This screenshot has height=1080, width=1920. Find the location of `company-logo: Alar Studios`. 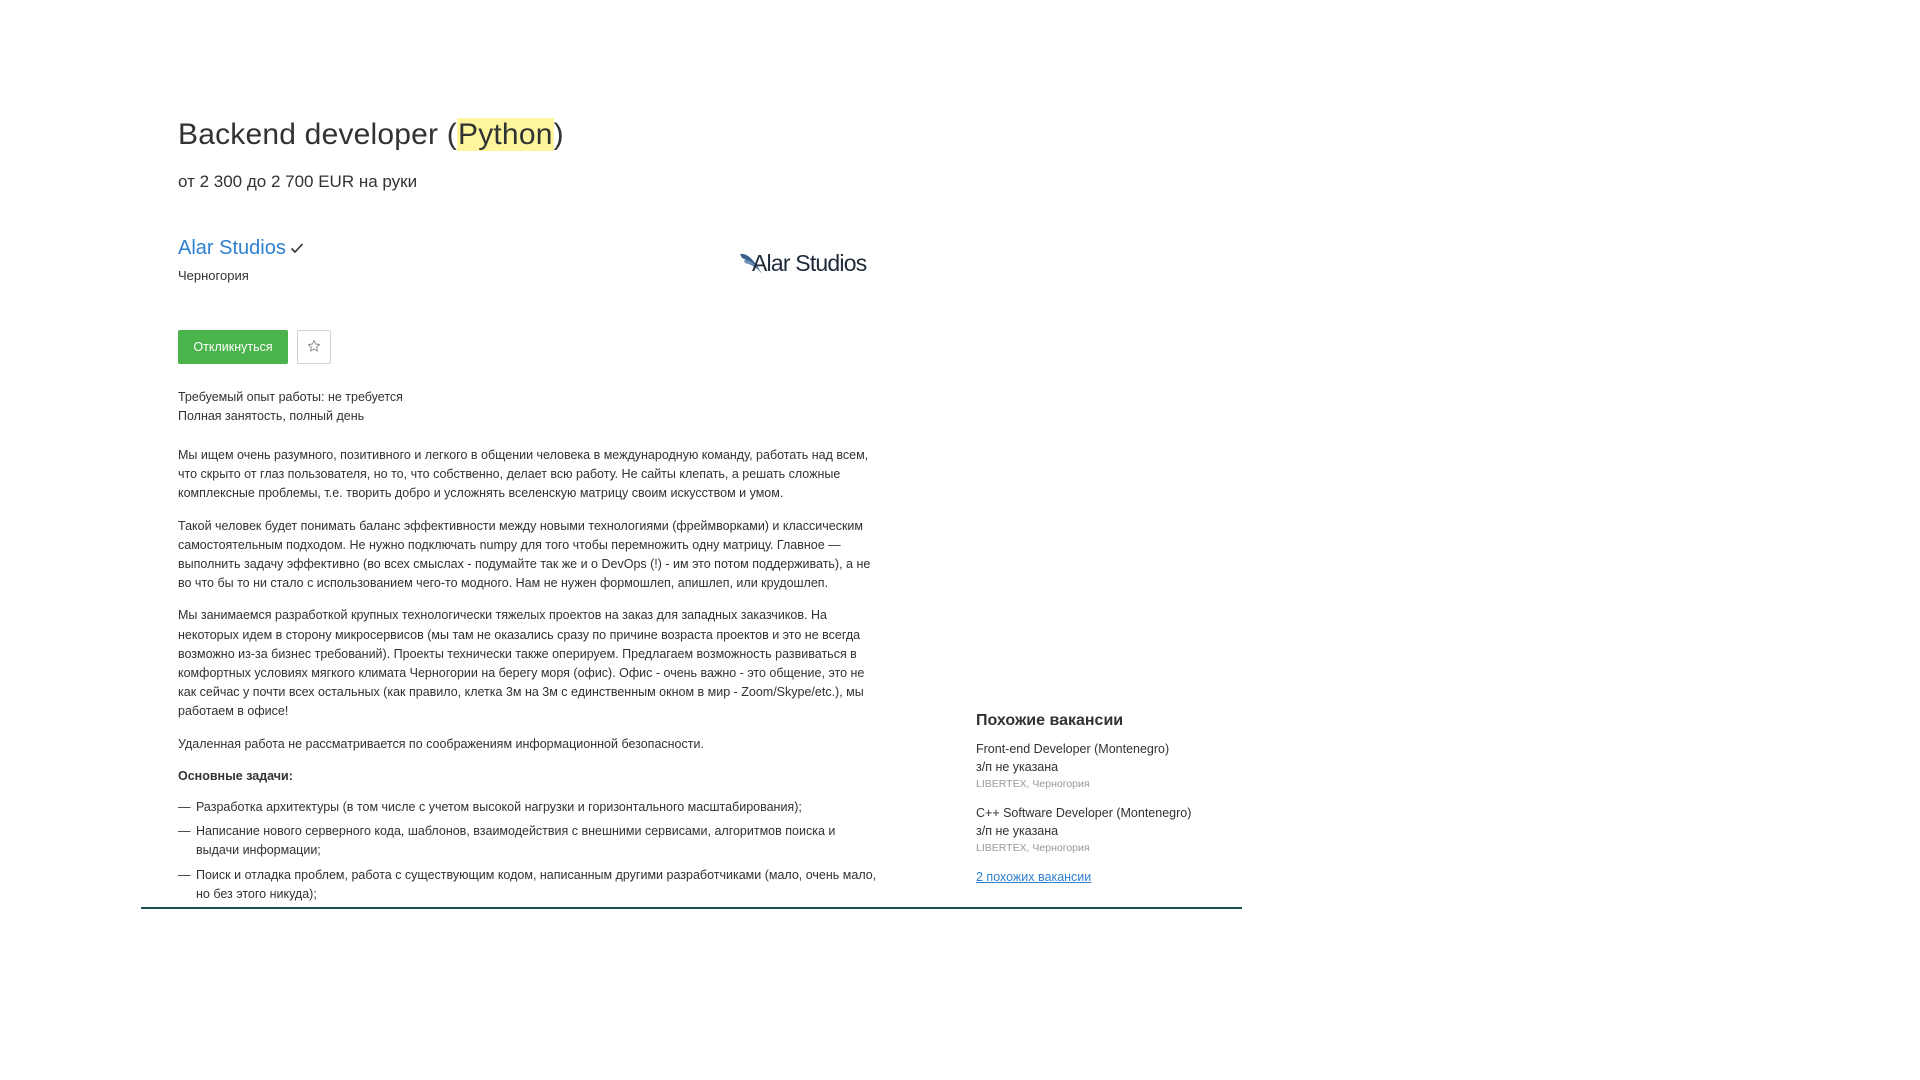

company-logo: Alar Studios is located at coordinates (812, 261).